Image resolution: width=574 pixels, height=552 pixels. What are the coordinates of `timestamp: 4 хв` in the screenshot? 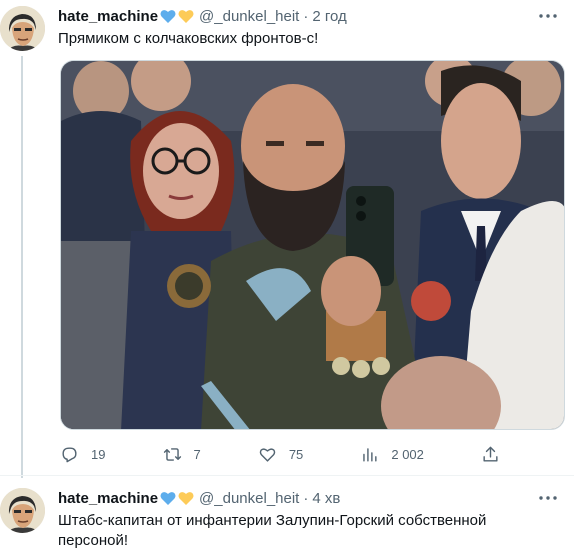 It's located at (326, 498).